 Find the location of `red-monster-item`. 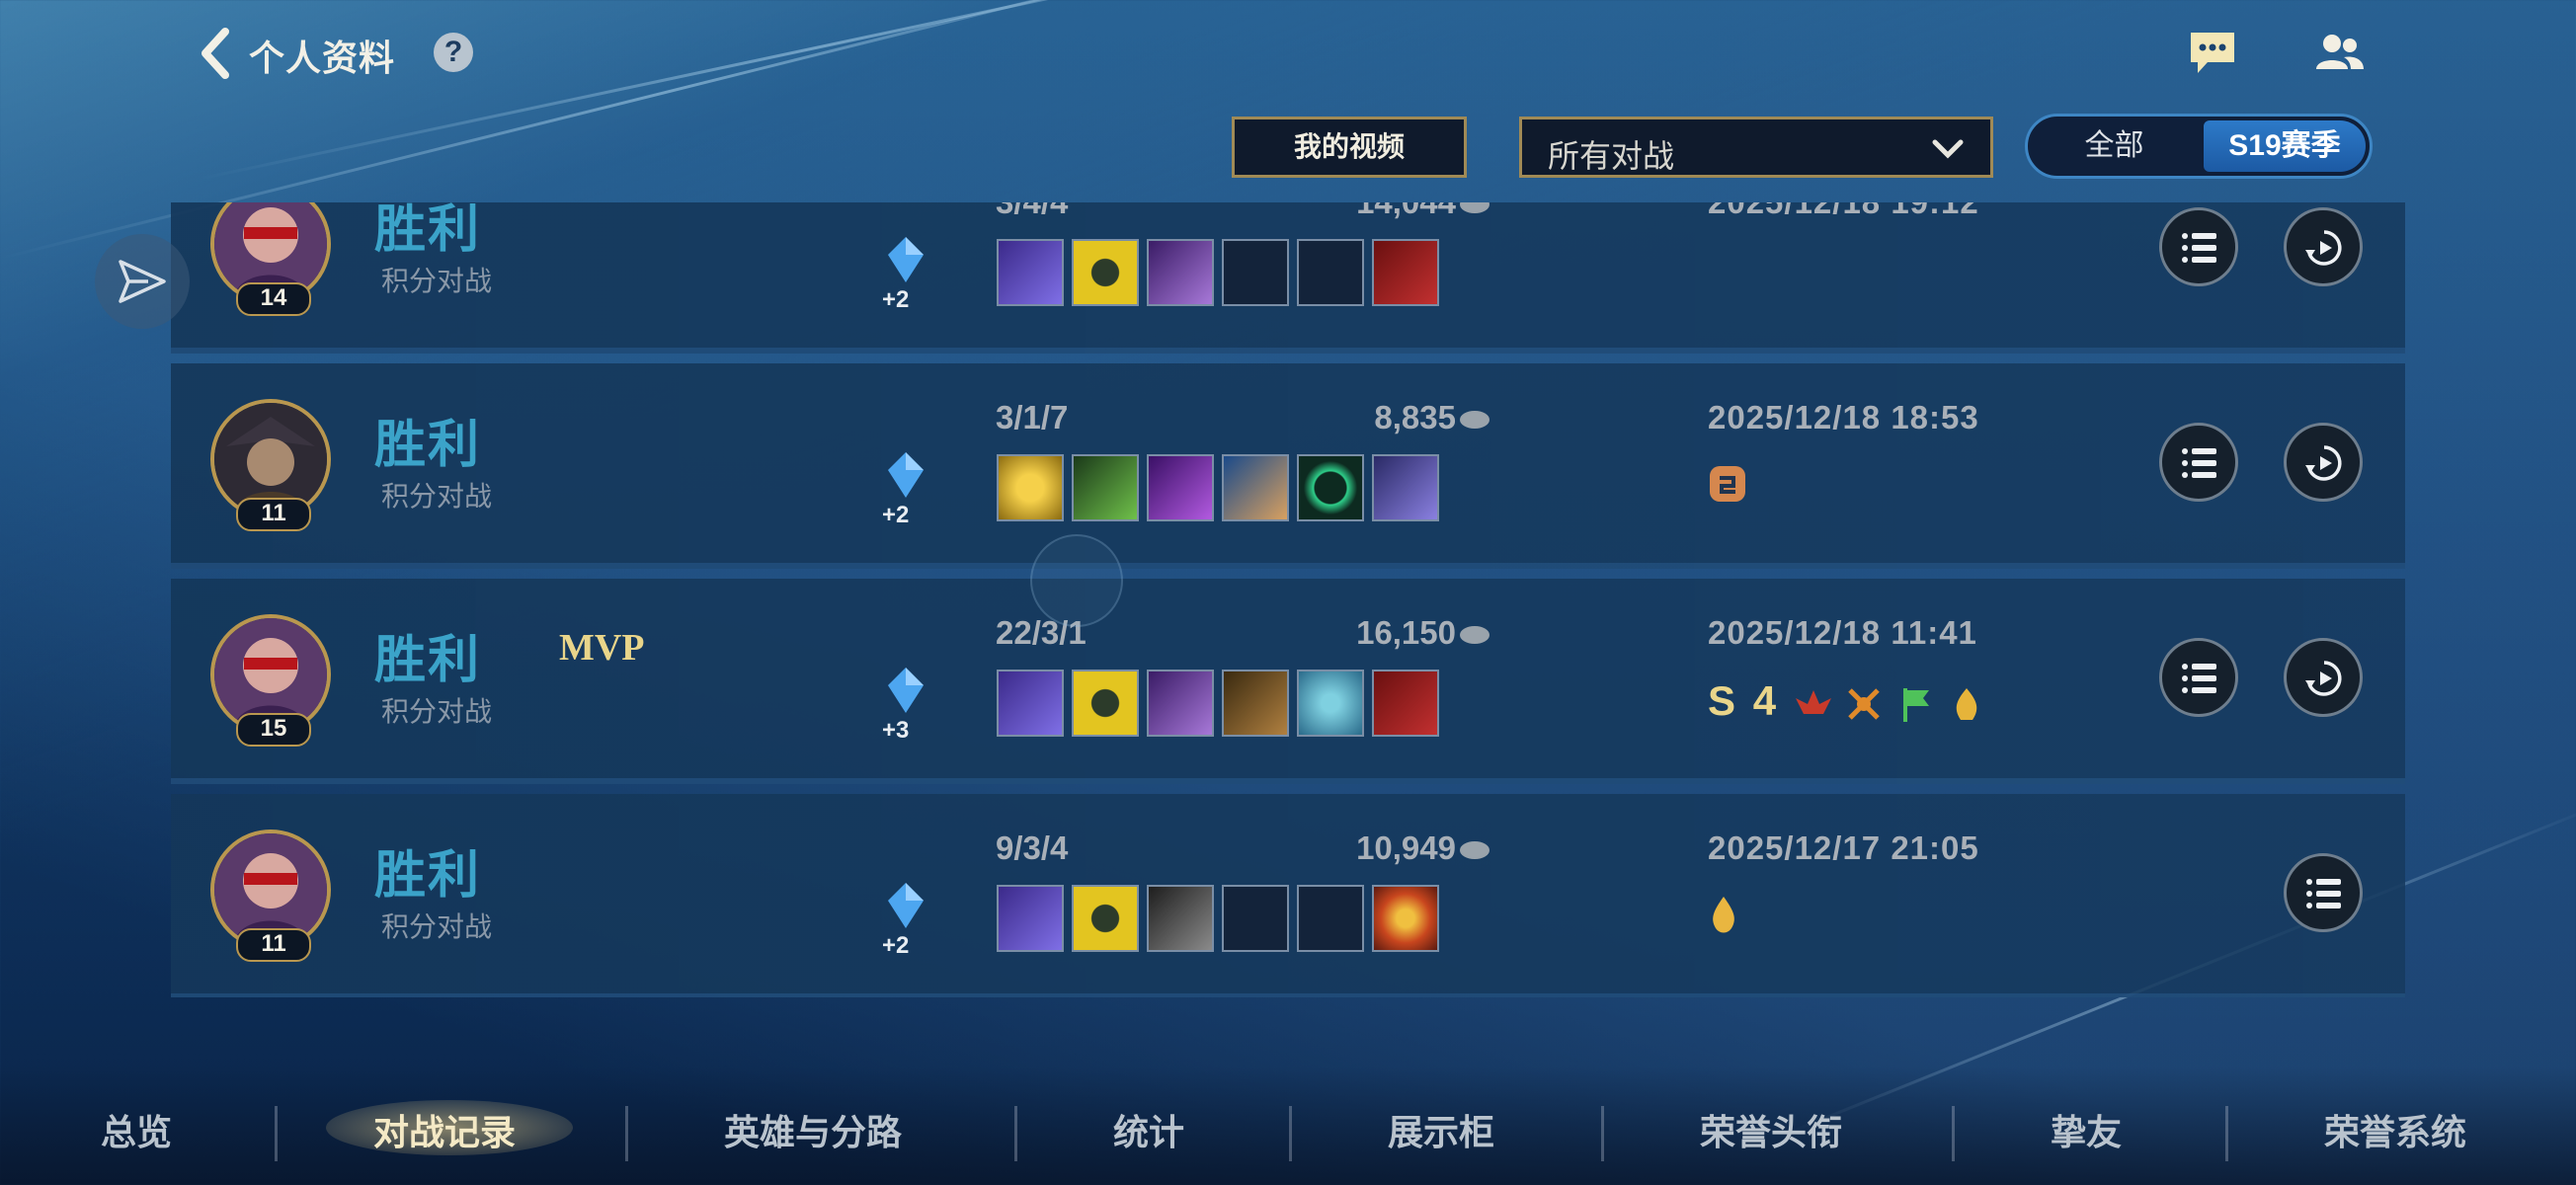

red-monster-item is located at coordinates (1405, 919).